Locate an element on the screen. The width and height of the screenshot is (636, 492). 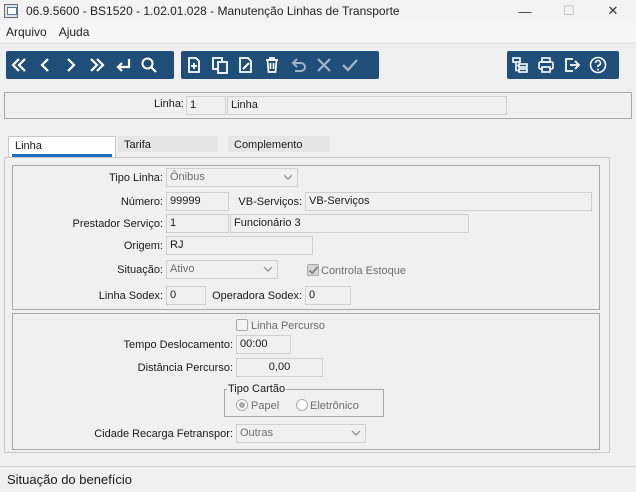
exit-button is located at coordinates (572, 65).